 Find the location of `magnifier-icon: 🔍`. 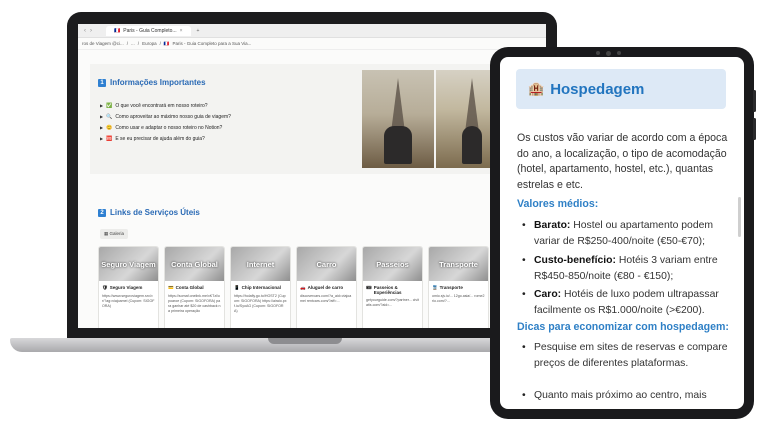

magnifier-icon: 🔍 is located at coordinates (109, 116).